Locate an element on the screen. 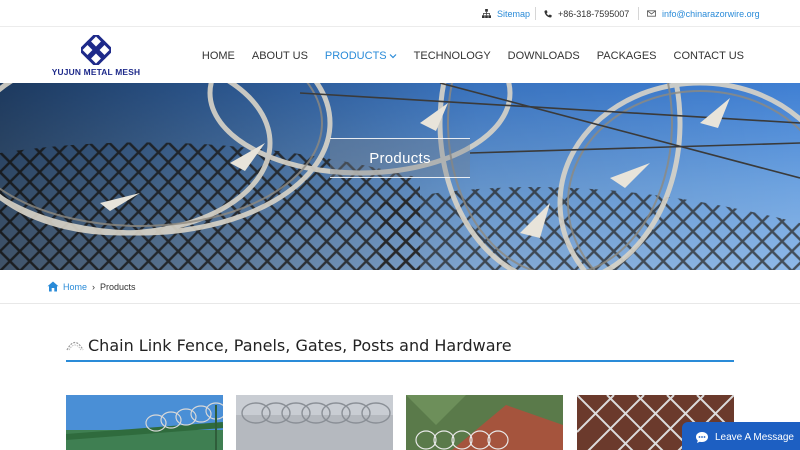 The height and width of the screenshot is (450, 800). phone-contact: +86-318-7595007 is located at coordinates (586, 13).